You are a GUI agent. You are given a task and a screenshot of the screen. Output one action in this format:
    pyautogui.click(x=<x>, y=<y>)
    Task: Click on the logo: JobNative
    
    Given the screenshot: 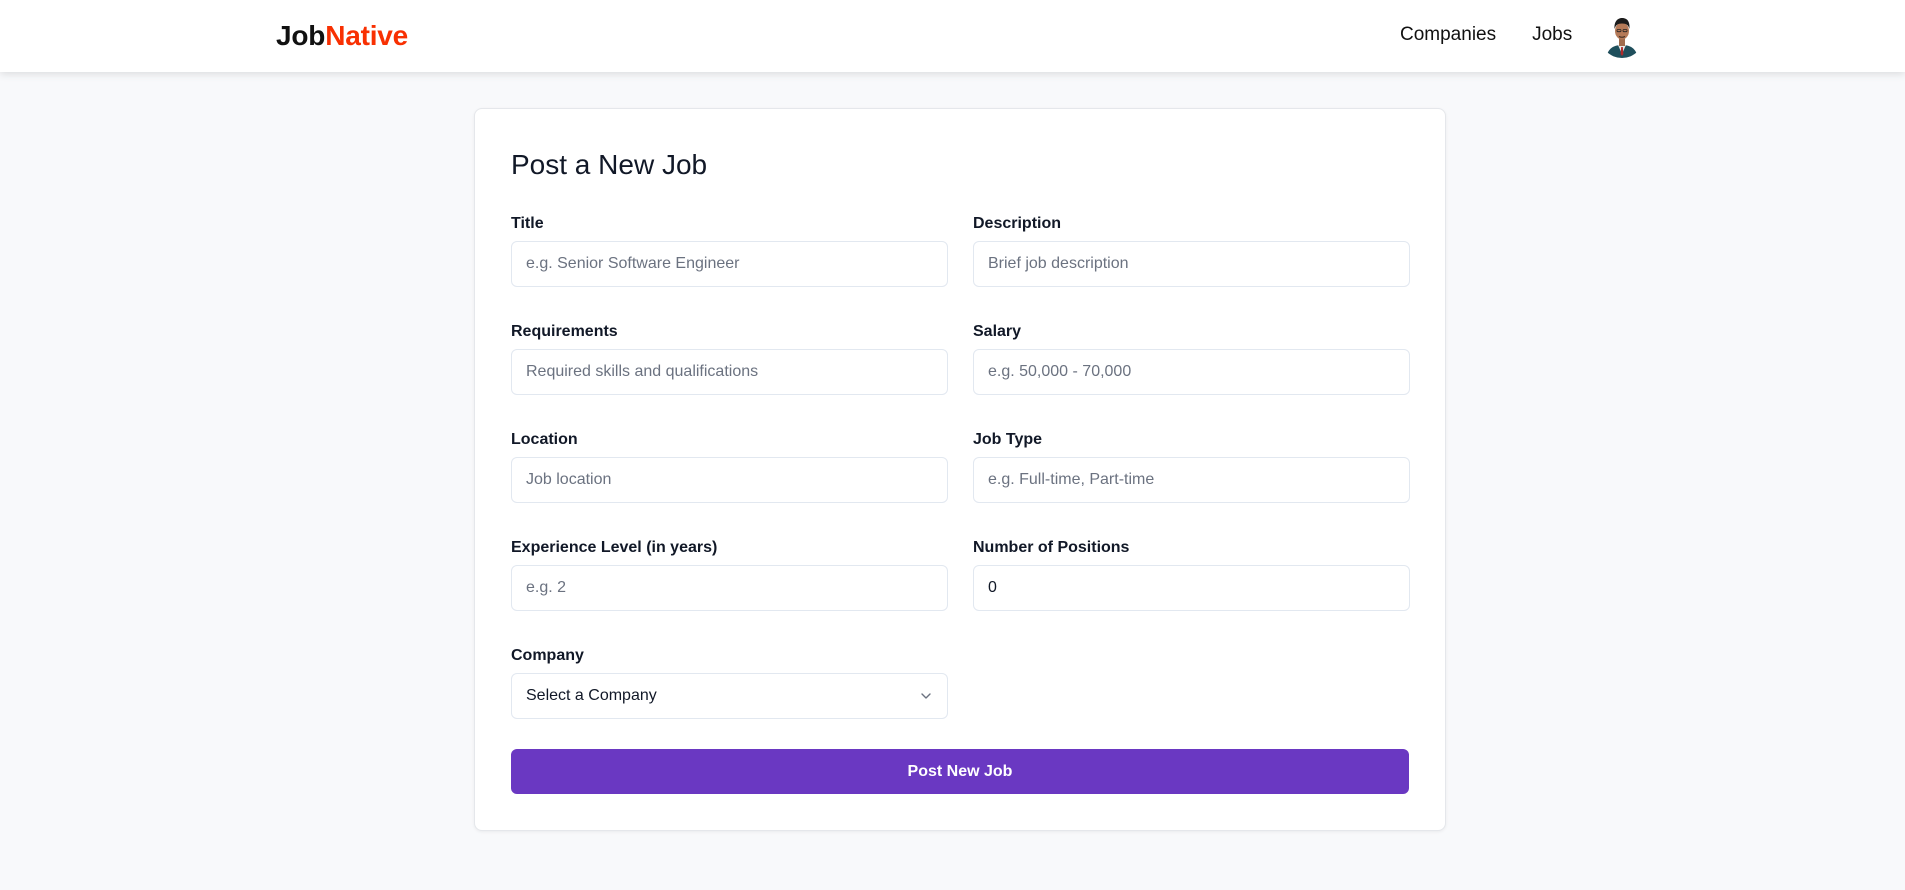 What is the action you would take?
    pyautogui.click(x=342, y=36)
    